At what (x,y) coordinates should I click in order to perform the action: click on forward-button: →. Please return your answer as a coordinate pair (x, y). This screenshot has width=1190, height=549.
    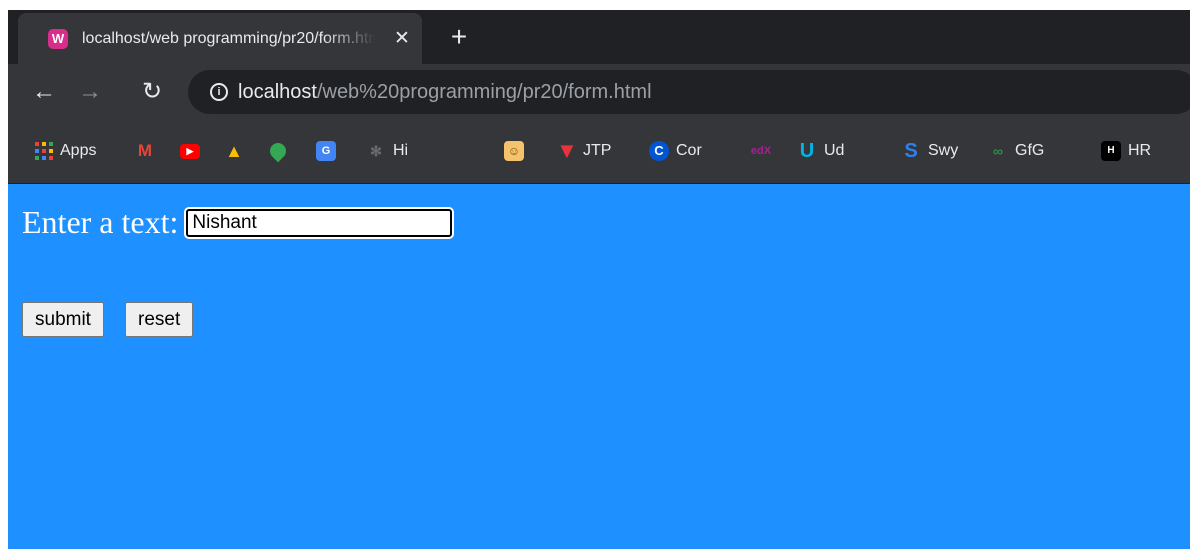
    Looking at the image, I should click on (90, 92).